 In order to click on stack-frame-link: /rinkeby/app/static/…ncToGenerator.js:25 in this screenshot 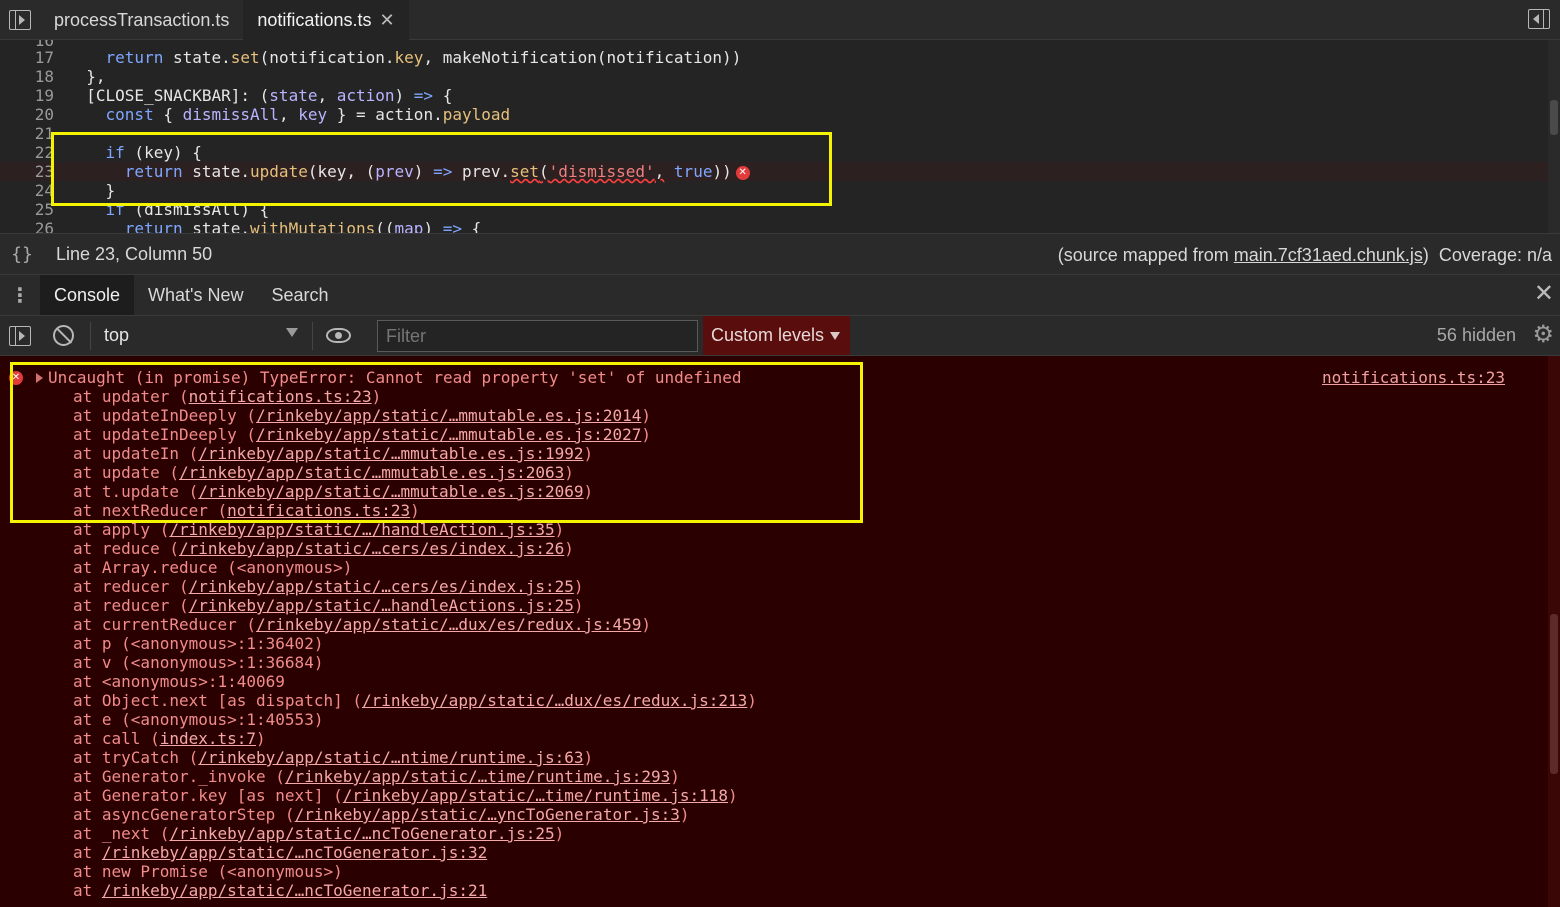, I will do `click(361, 833)`.